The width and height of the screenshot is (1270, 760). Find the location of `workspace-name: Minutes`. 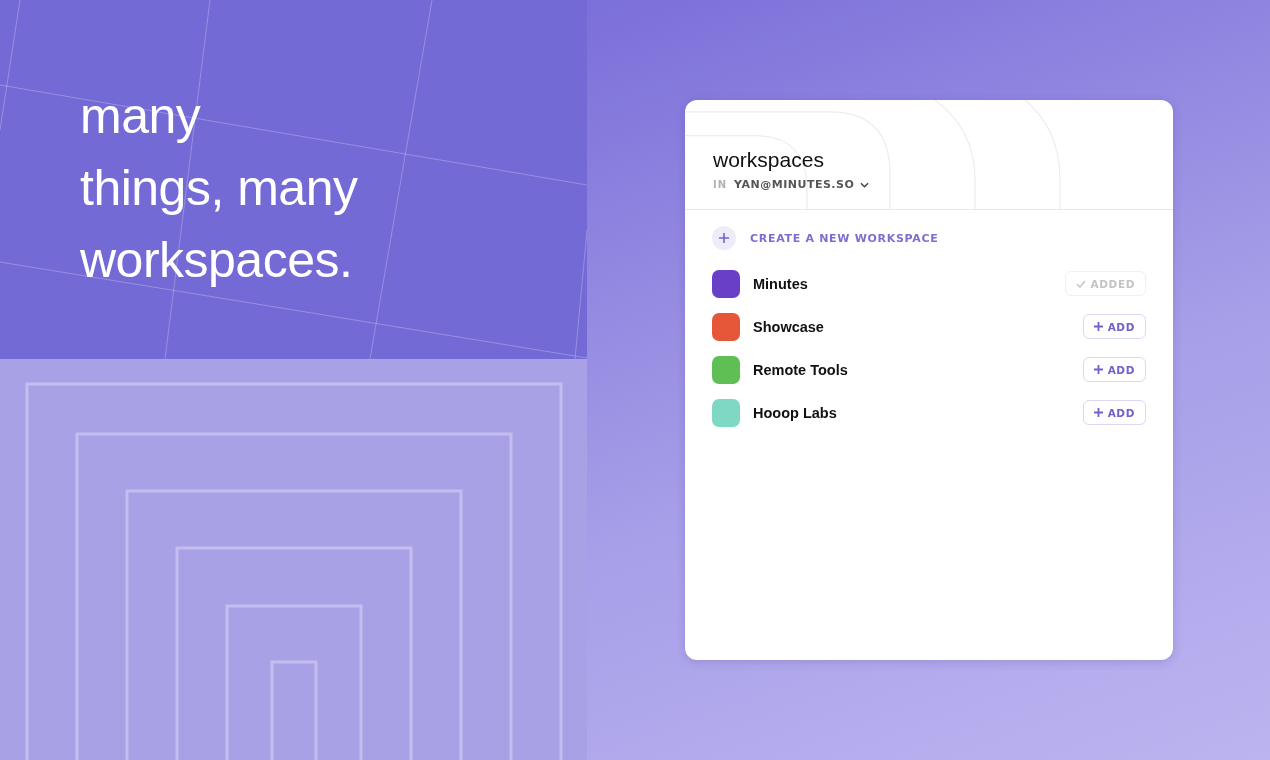

workspace-name: Minutes is located at coordinates (781, 283).